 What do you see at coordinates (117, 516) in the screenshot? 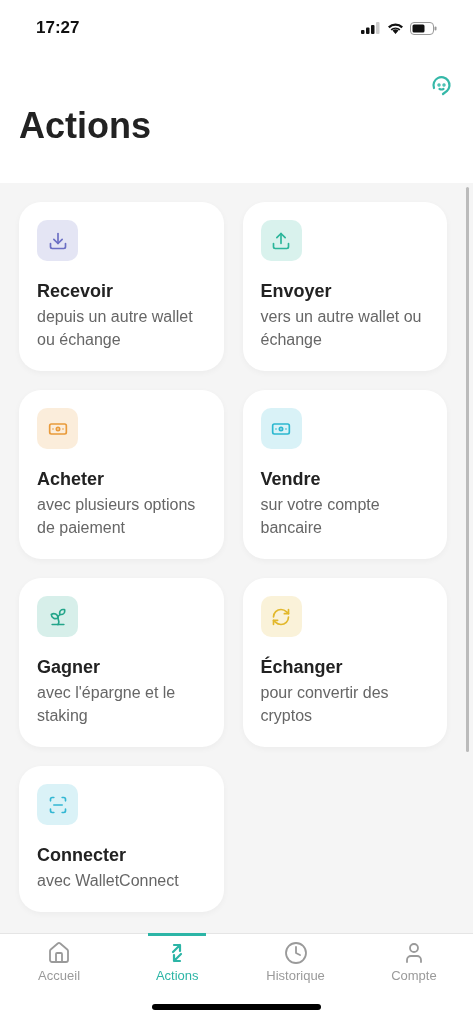
I see `action-description: avec plusieurs options de paiement` at bounding box center [117, 516].